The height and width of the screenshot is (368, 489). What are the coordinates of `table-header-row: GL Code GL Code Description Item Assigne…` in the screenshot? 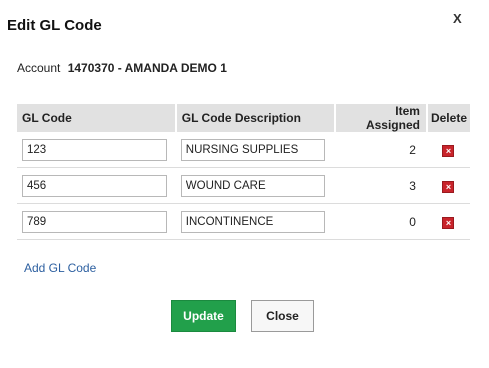 It's located at (243, 118).